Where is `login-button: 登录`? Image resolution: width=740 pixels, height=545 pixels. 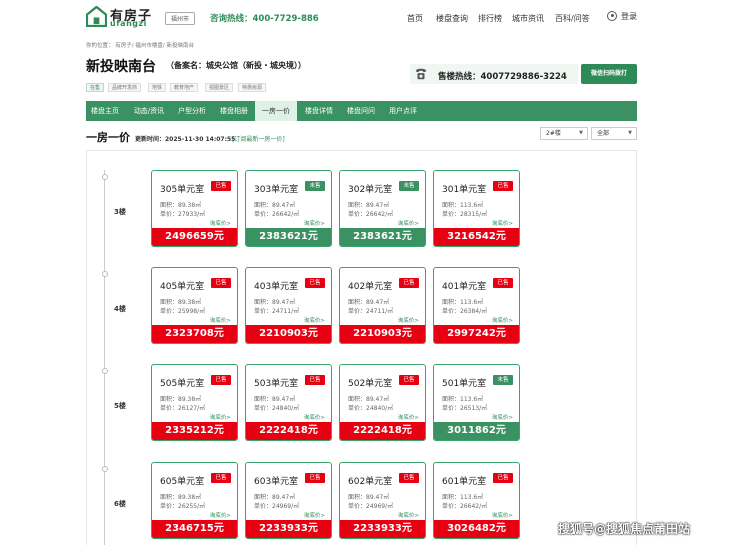
login-button: 登录 is located at coordinates (622, 16).